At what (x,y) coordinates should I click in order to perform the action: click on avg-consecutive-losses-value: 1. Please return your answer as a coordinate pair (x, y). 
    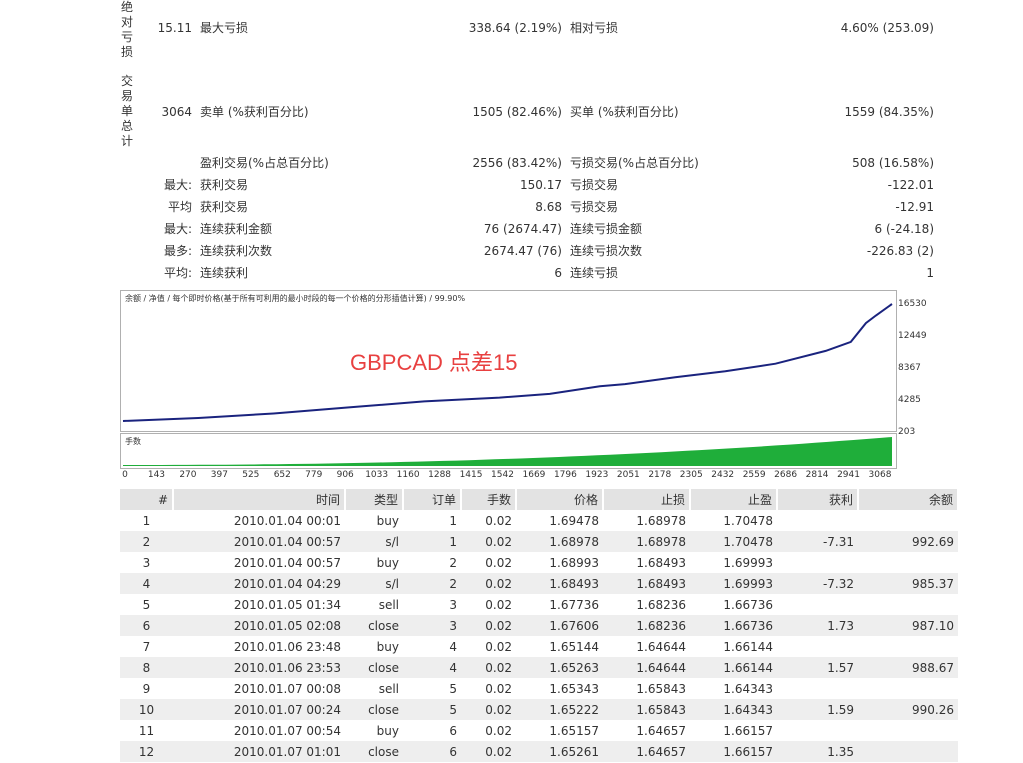
    Looking at the image, I should click on (930, 273).